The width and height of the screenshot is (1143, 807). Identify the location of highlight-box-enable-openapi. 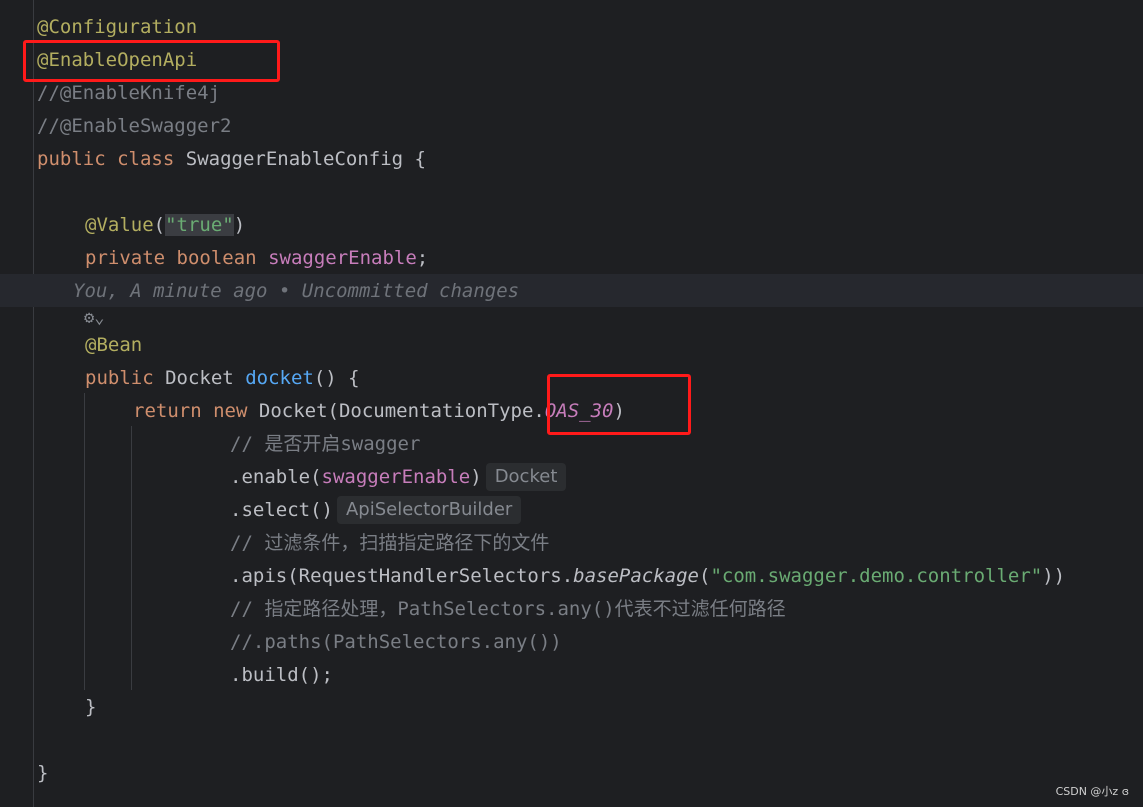
(151, 61).